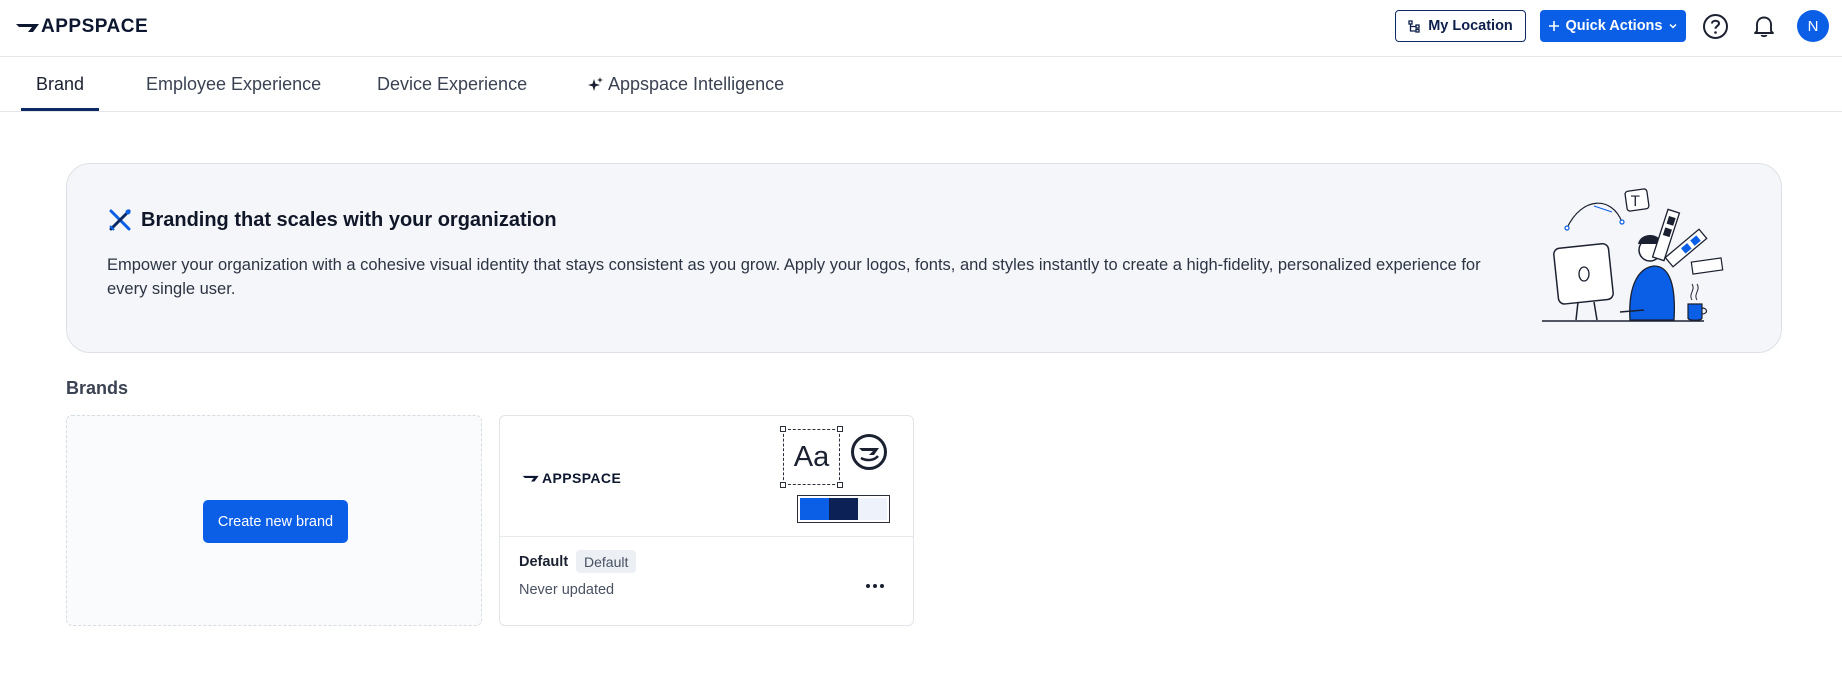 The width and height of the screenshot is (1842, 687). I want to click on tab-appspace-intelligence-label: Appspace Intelligence, so click(696, 84).